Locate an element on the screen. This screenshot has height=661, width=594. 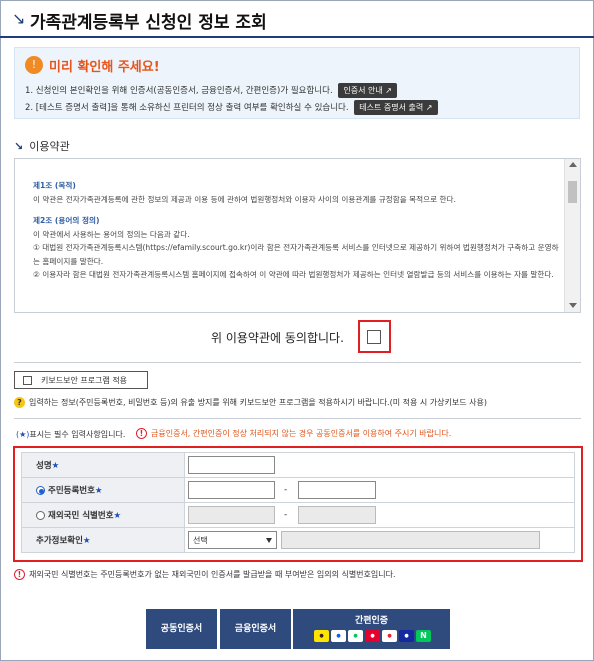
name-cell is located at coordinates (379, 465).